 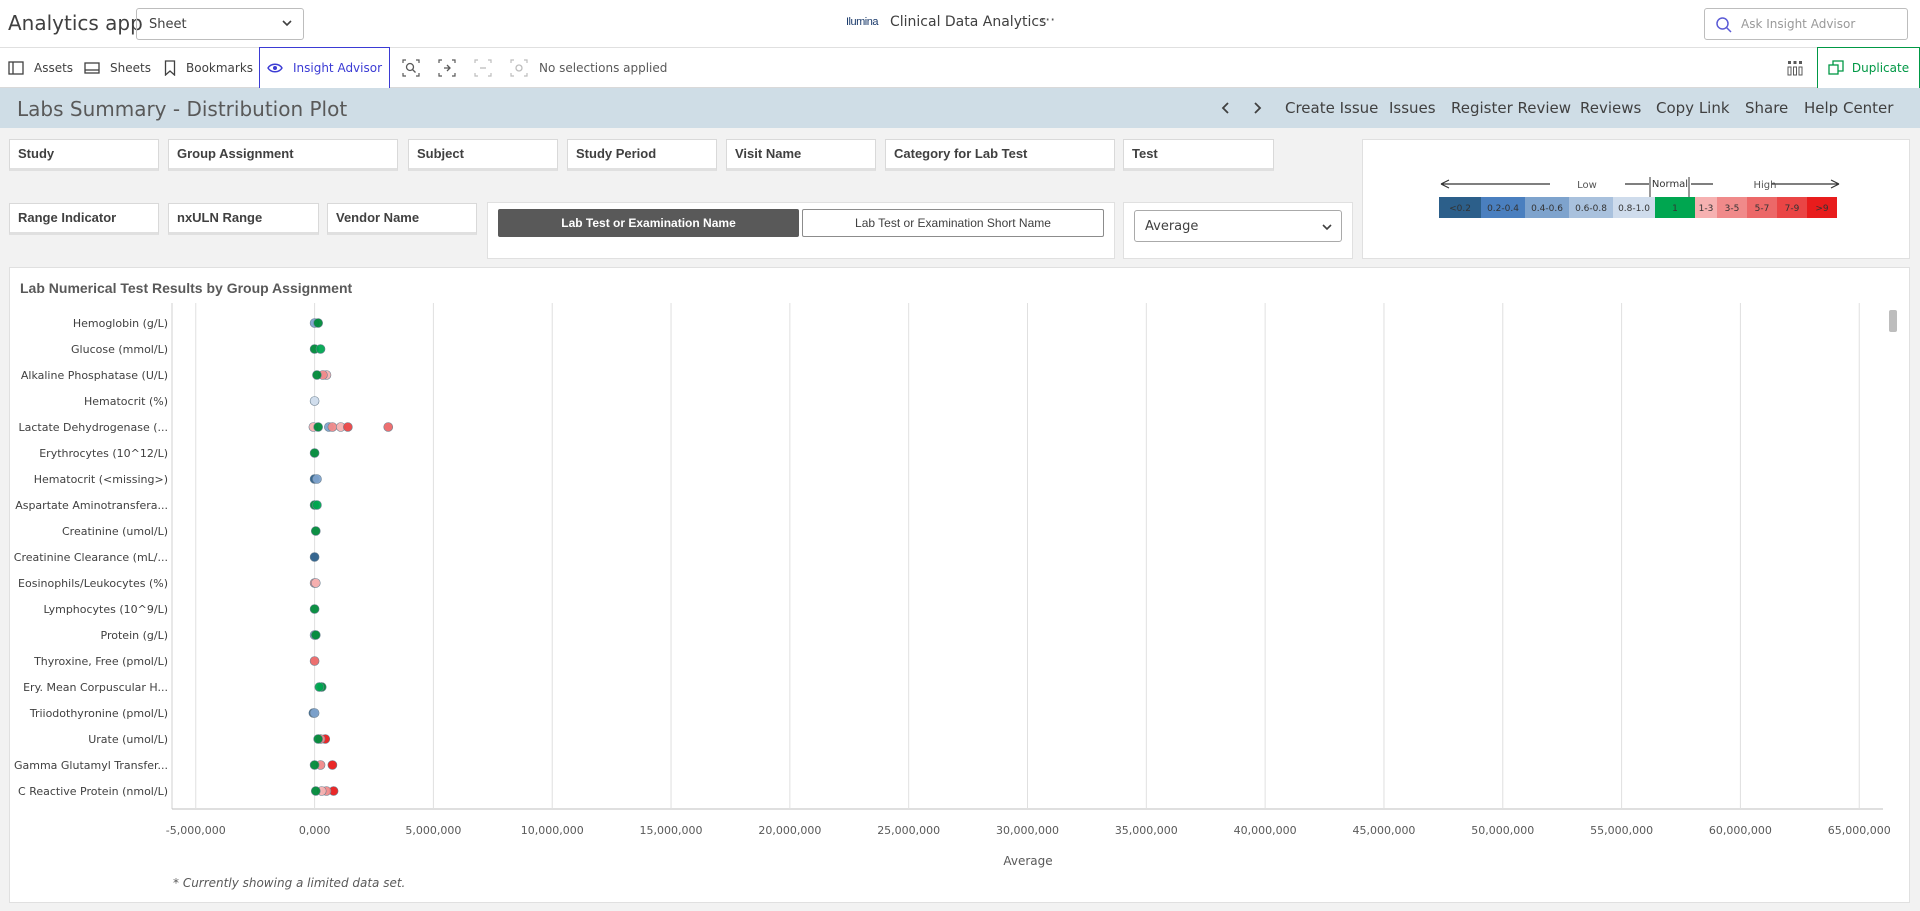 I want to click on x-tick-label: 60,000,000, so click(x=1740, y=830).